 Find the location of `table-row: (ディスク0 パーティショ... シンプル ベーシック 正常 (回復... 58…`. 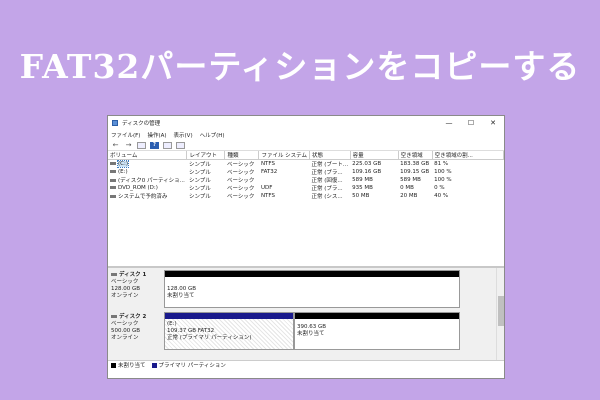

table-row: (ディスク0 パーティショ... シンプル ベーシック 正常 (回復... 58… is located at coordinates (306, 180).